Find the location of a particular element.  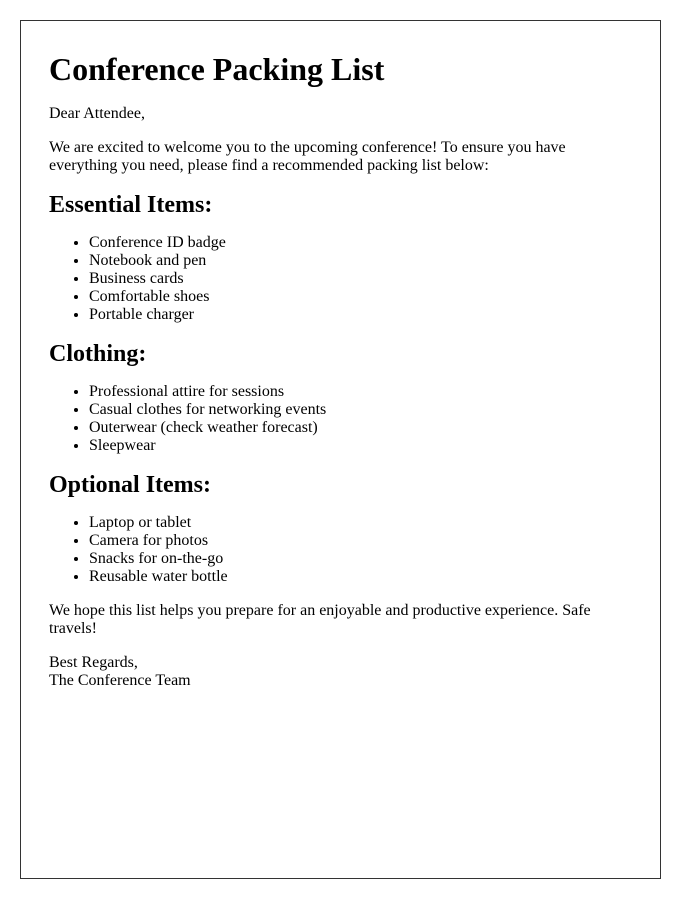

list-item: Business cards is located at coordinates (360, 279).